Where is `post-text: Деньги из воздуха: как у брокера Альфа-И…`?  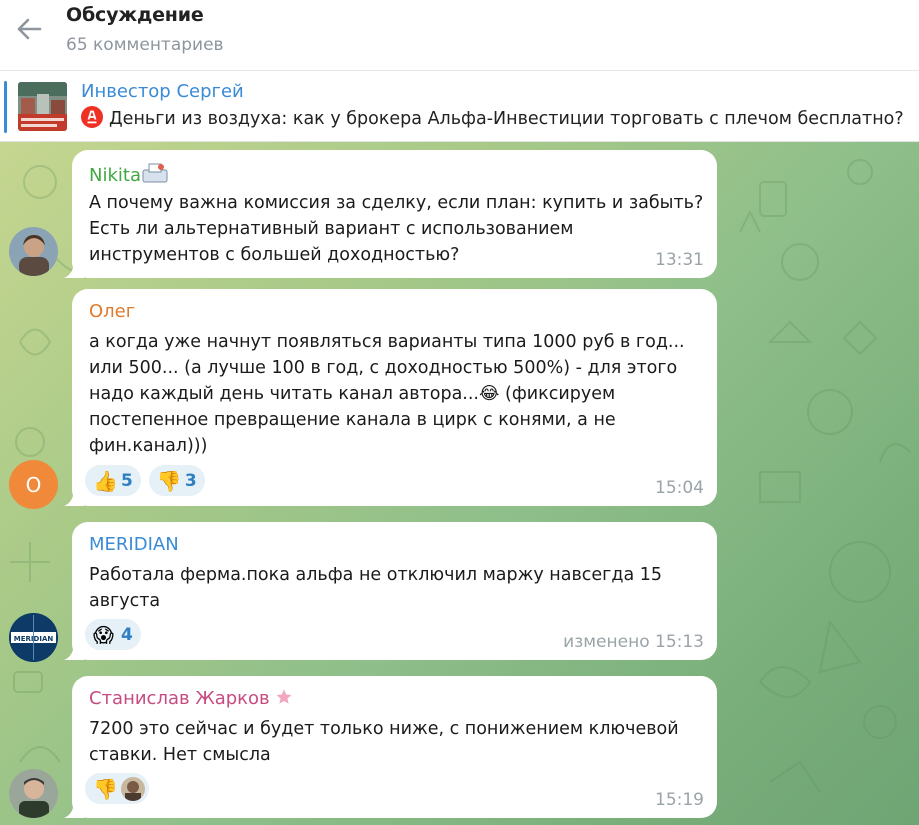
post-text: Деньги из воздуха: как у брокера Альфа-И… is located at coordinates (506, 119).